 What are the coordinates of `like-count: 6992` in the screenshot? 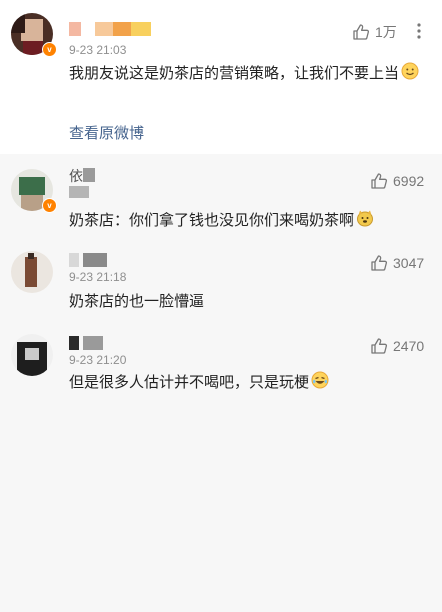 It's located at (409, 181).